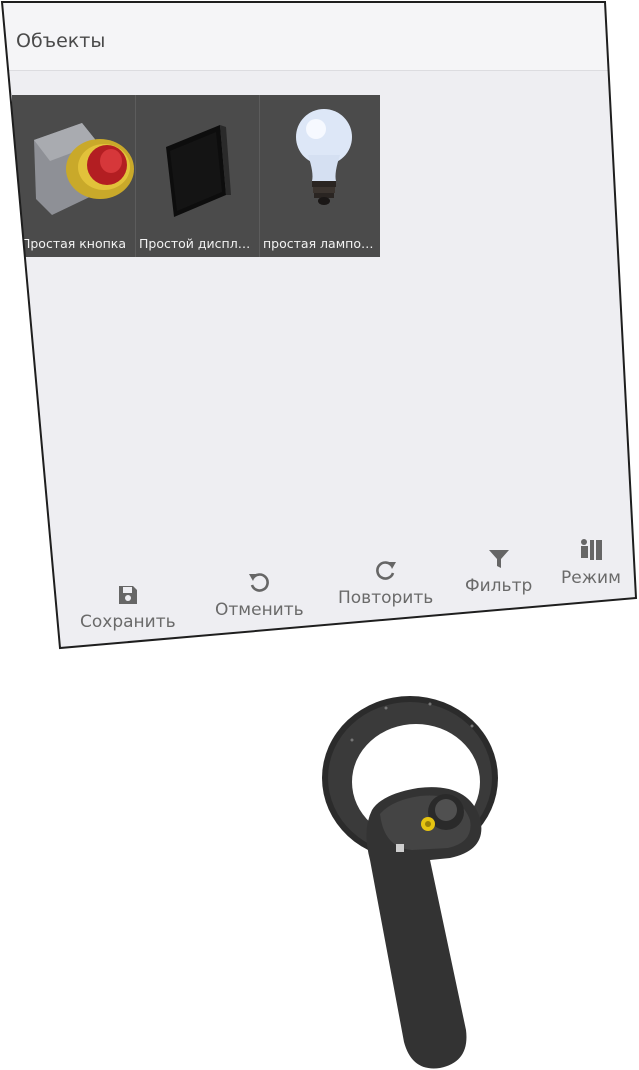 This screenshot has height=1070, width=639. I want to click on object-grid: Простая кнопка Простой диспле... простая, so click(196, 176).